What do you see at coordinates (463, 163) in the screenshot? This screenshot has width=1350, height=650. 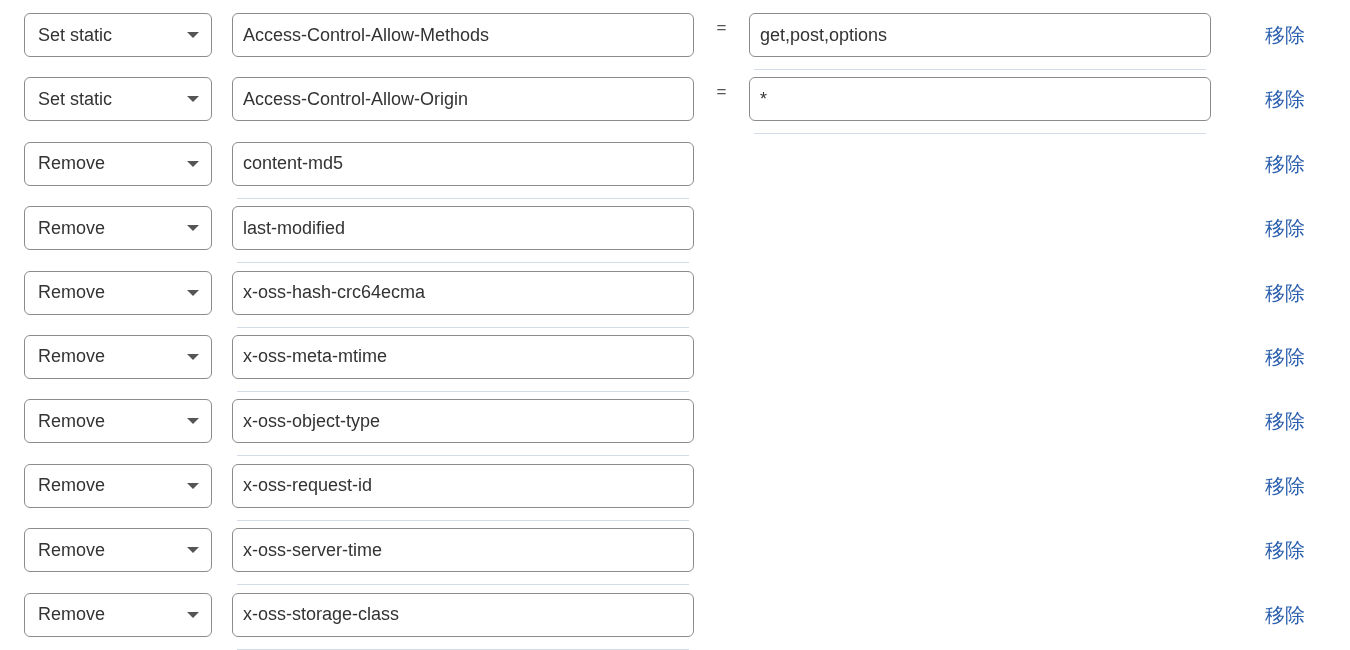 I see `header-name-field: content-md5` at bounding box center [463, 163].